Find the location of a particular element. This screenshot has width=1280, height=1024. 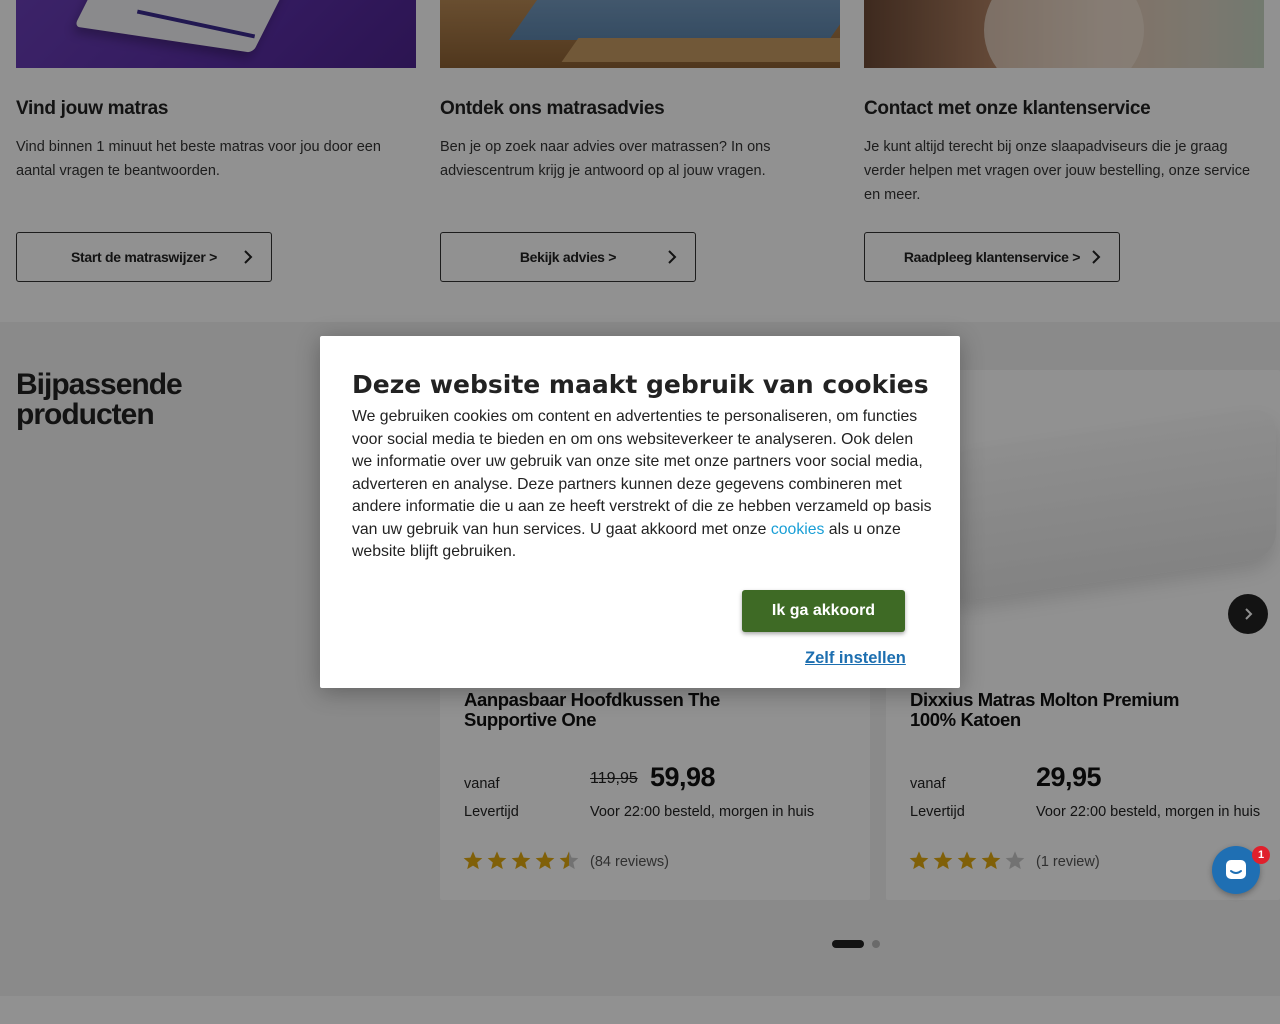

chat-icon is located at coordinates (1236, 869).